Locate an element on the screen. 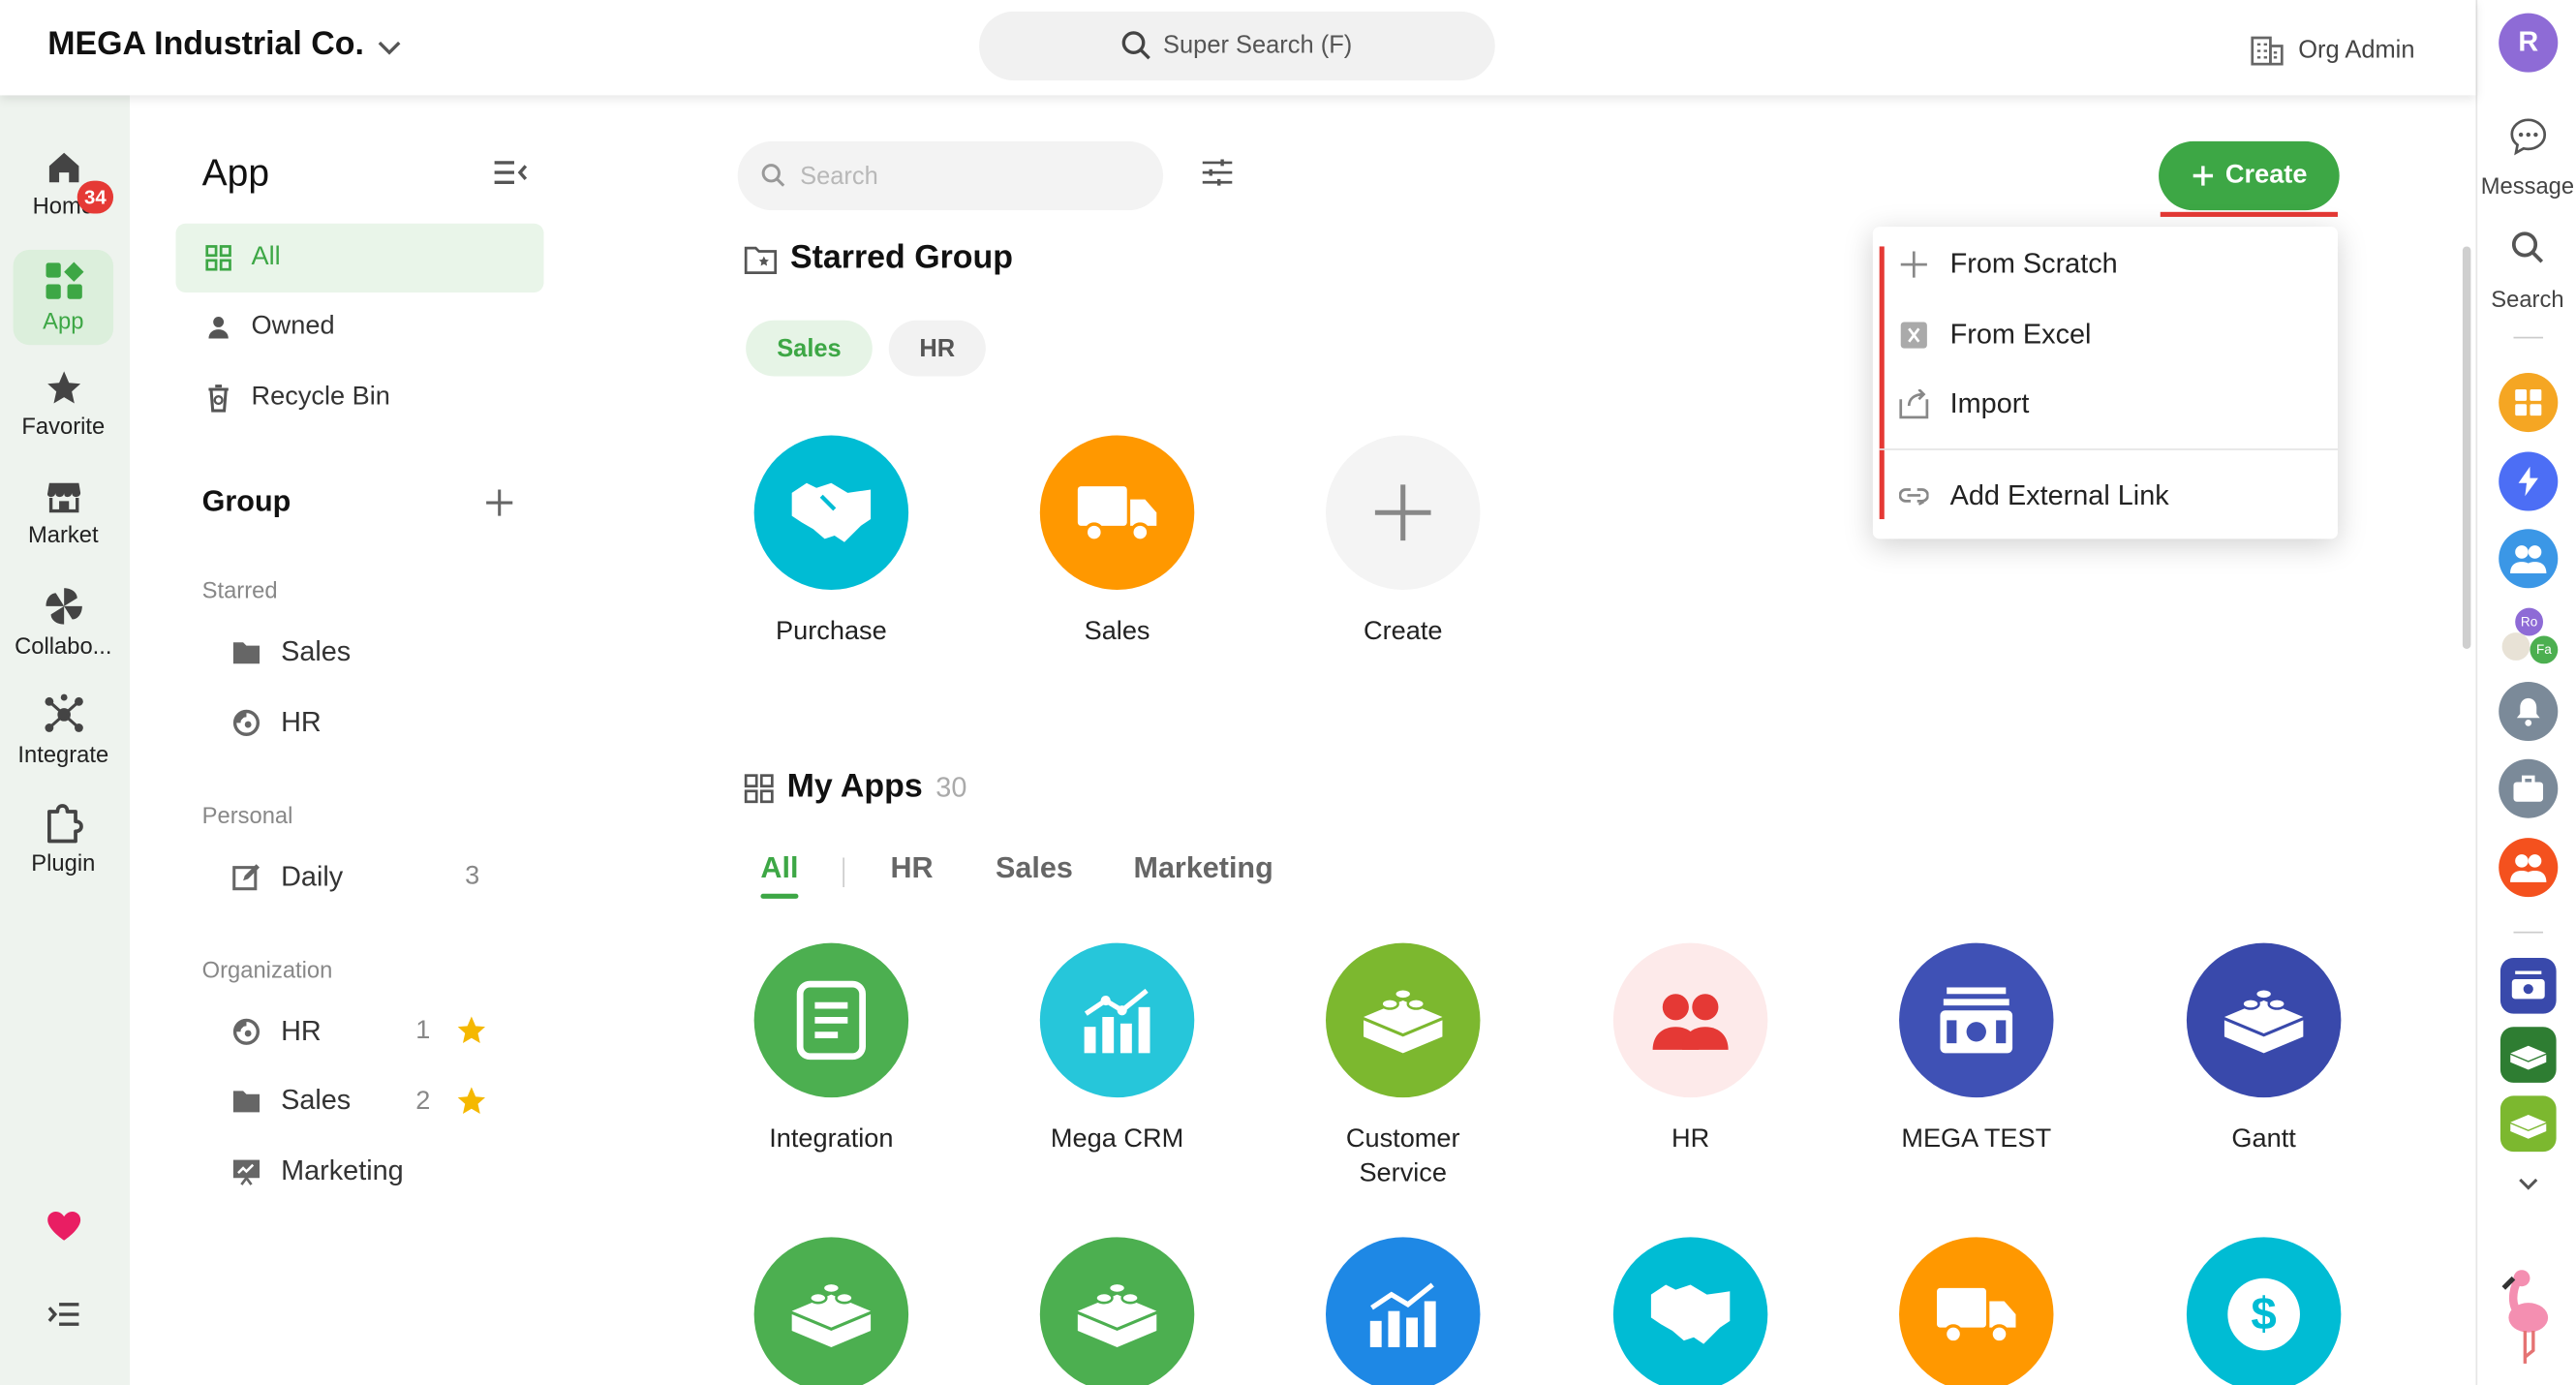 The height and width of the screenshot is (1385, 2576). group-item-hr: HR is located at coordinates (276, 723).